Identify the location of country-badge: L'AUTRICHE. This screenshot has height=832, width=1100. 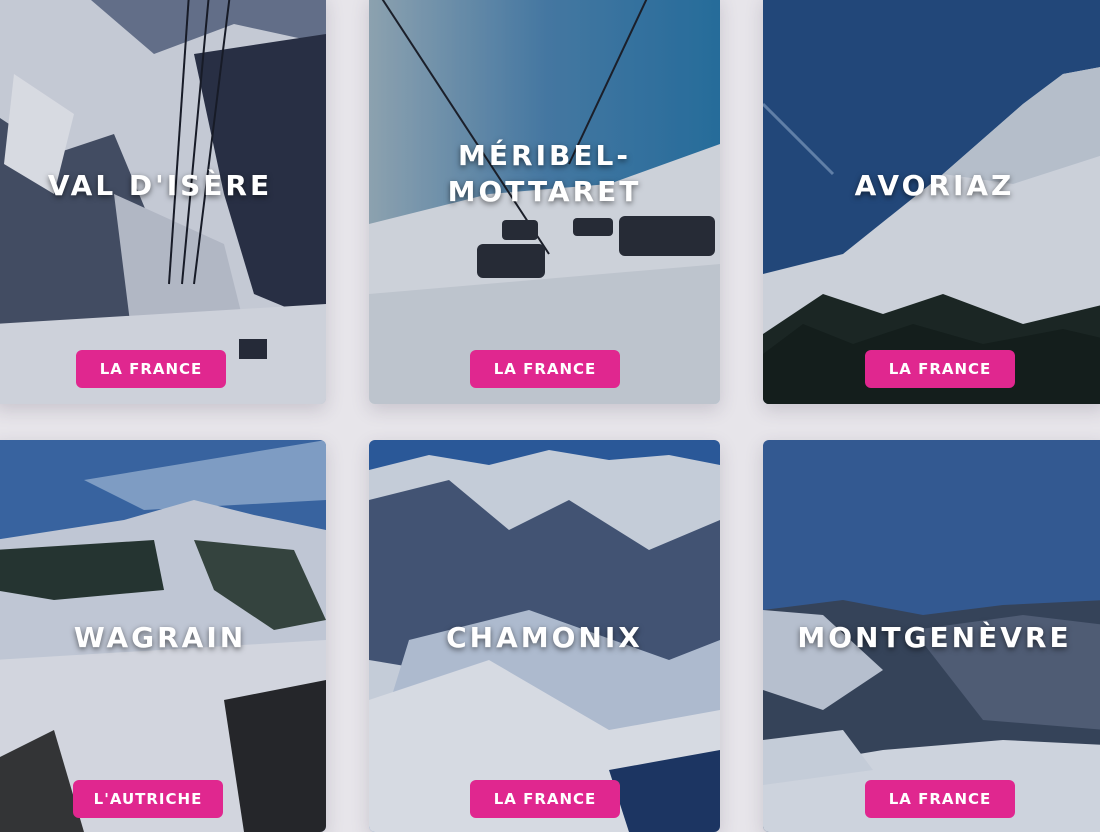
(148, 799).